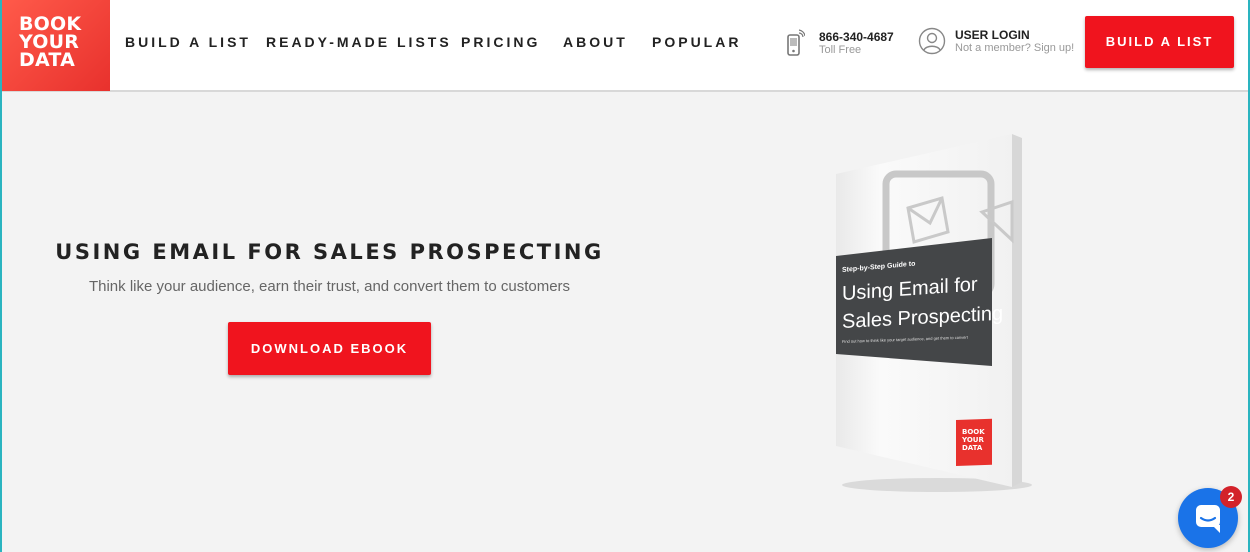 The image size is (1250, 552). Describe the element at coordinates (840, 50) in the screenshot. I see `phone-note: Toll Free` at that location.